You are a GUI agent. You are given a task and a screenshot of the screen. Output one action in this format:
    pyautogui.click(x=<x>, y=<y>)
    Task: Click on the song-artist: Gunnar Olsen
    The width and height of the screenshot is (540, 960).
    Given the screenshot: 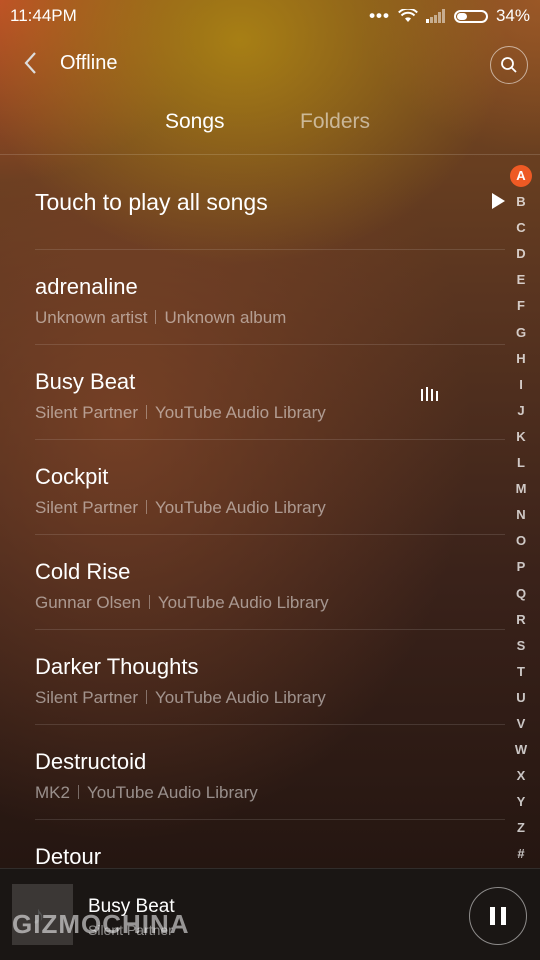 What is the action you would take?
    pyautogui.click(x=88, y=602)
    